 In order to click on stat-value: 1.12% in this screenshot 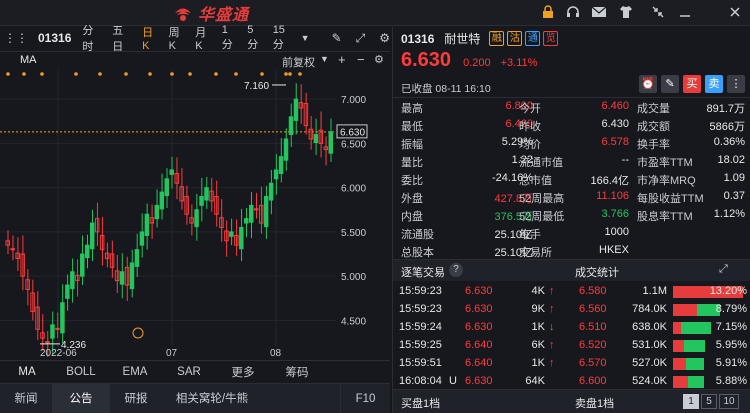, I will do `click(729, 214)`.